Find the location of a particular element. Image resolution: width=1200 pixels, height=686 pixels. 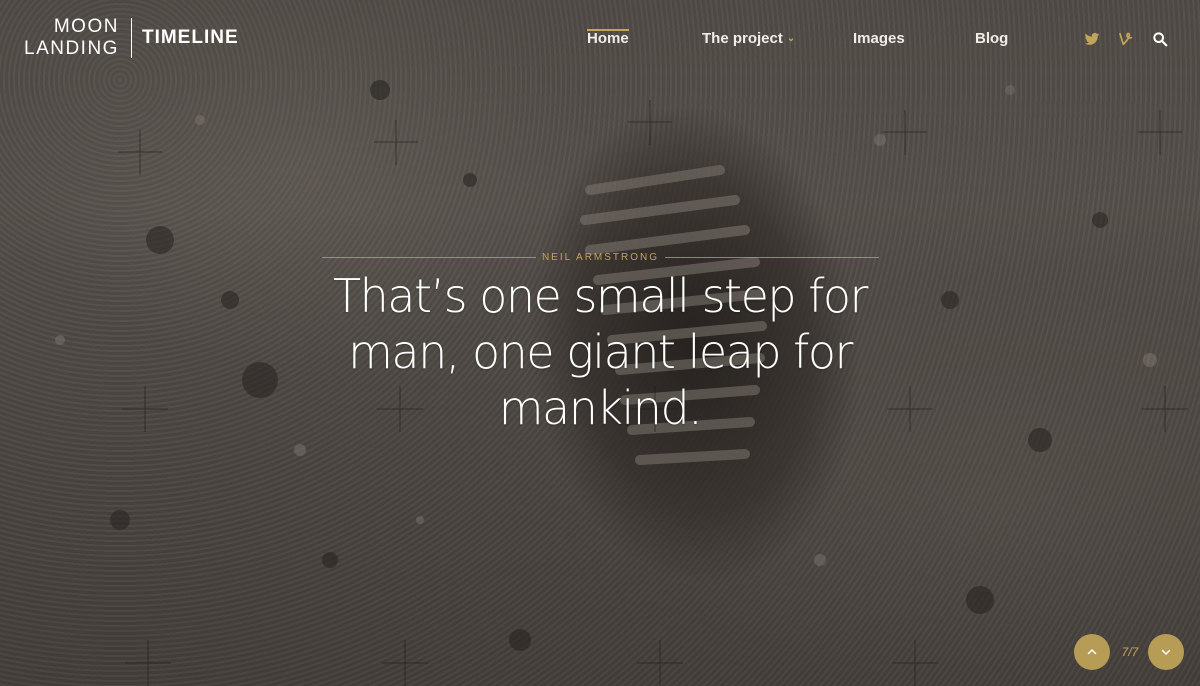

active-nav-indicator is located at coordinates (608, 30).